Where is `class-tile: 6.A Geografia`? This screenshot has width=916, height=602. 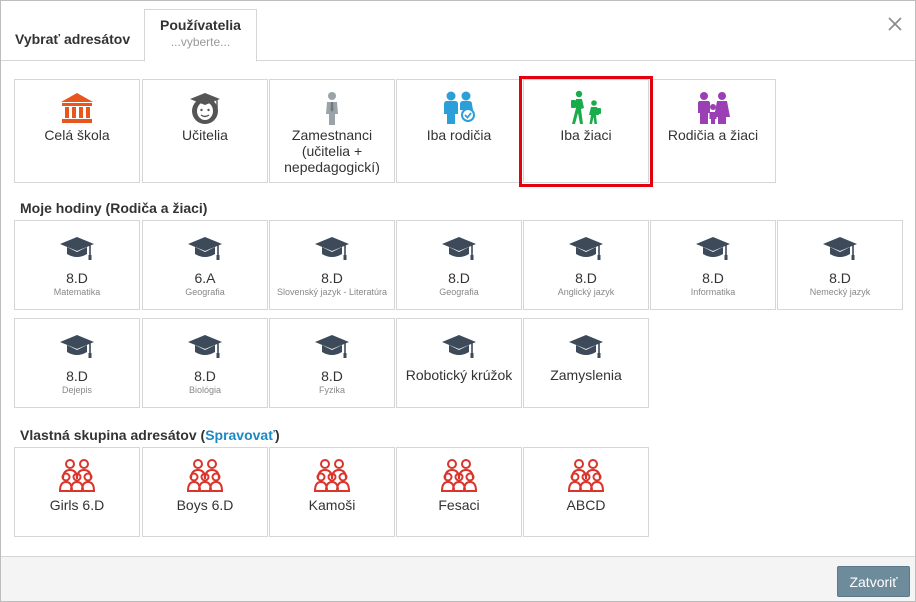
class-tile: 6.A Geografia is located at coordinates (205, 265).